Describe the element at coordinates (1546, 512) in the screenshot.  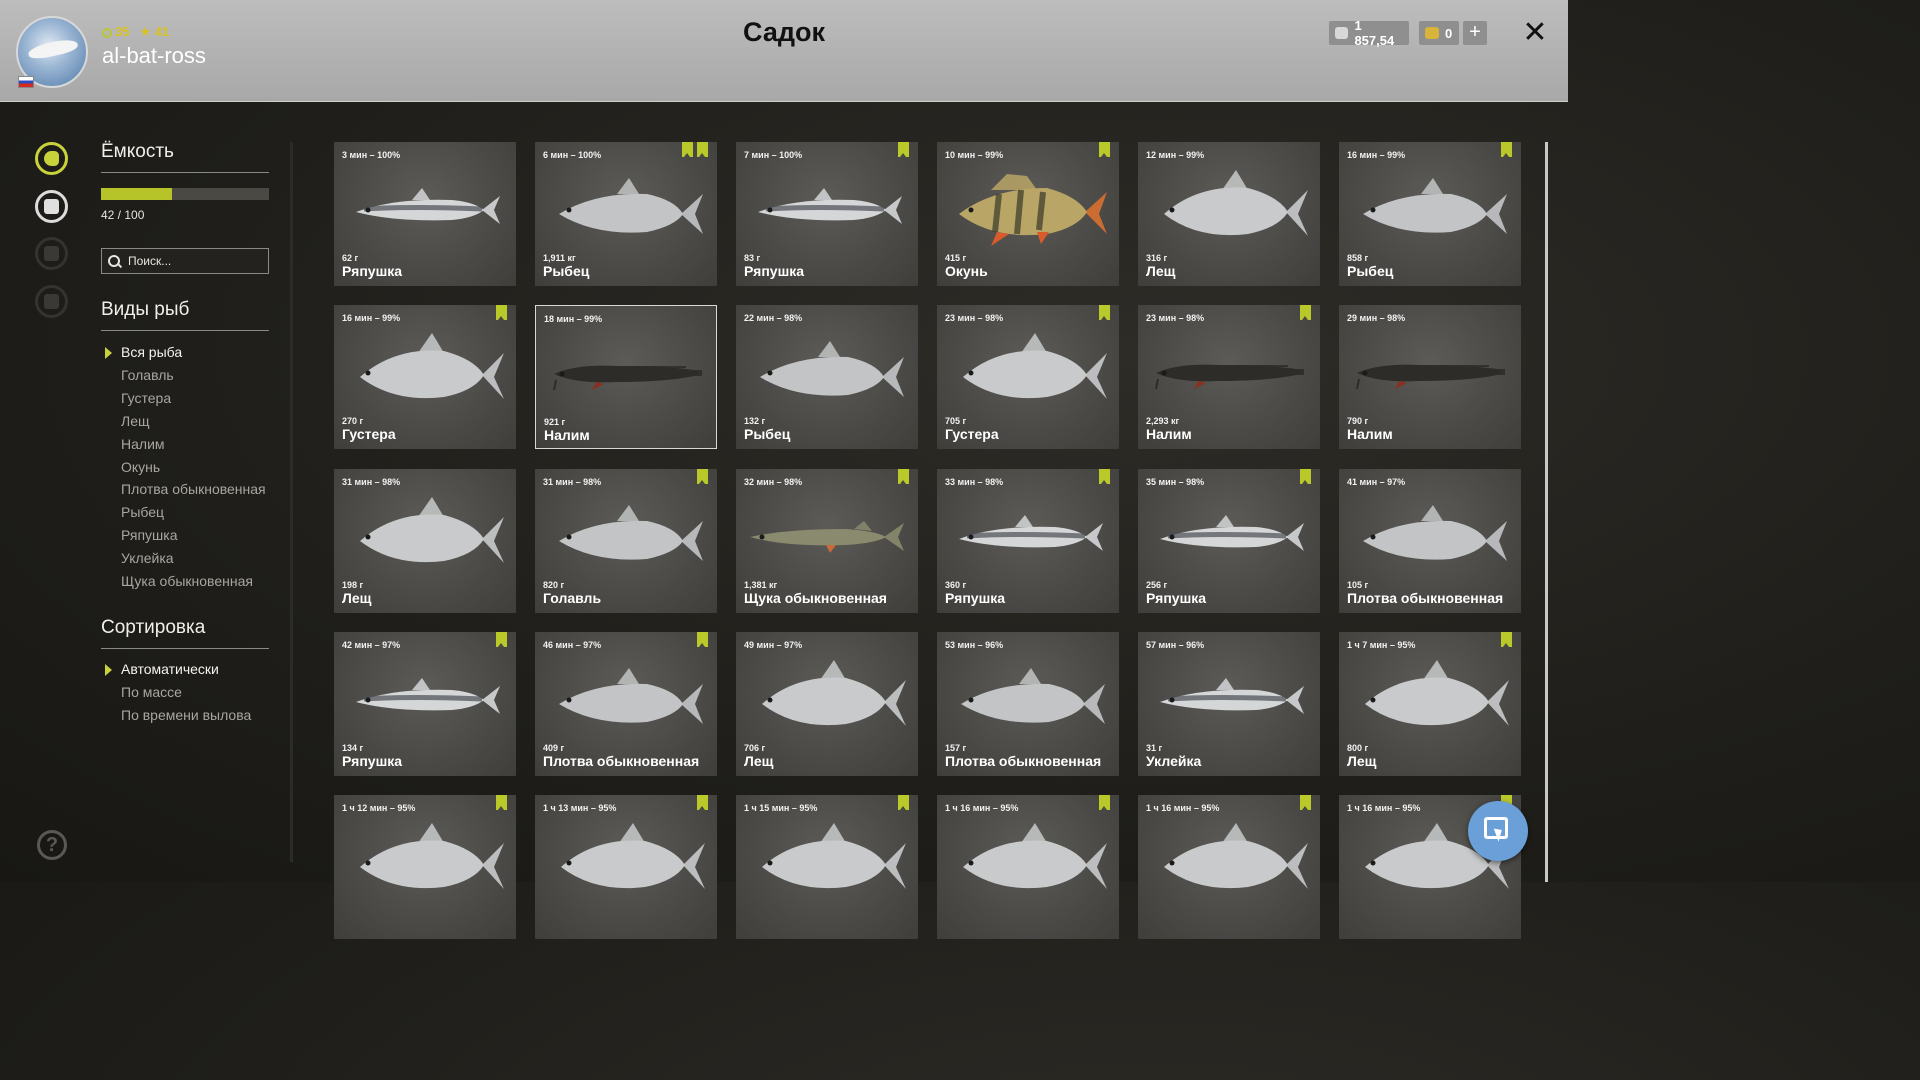
I see `scrollbar` at that location.